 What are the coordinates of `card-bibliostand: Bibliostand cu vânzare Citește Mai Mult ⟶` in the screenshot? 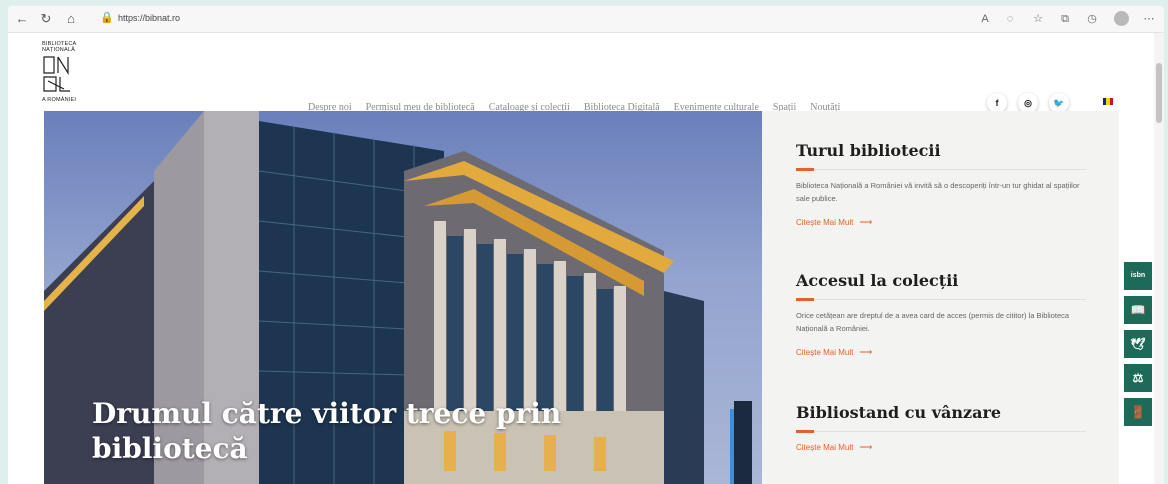 It's located at (941, 429).